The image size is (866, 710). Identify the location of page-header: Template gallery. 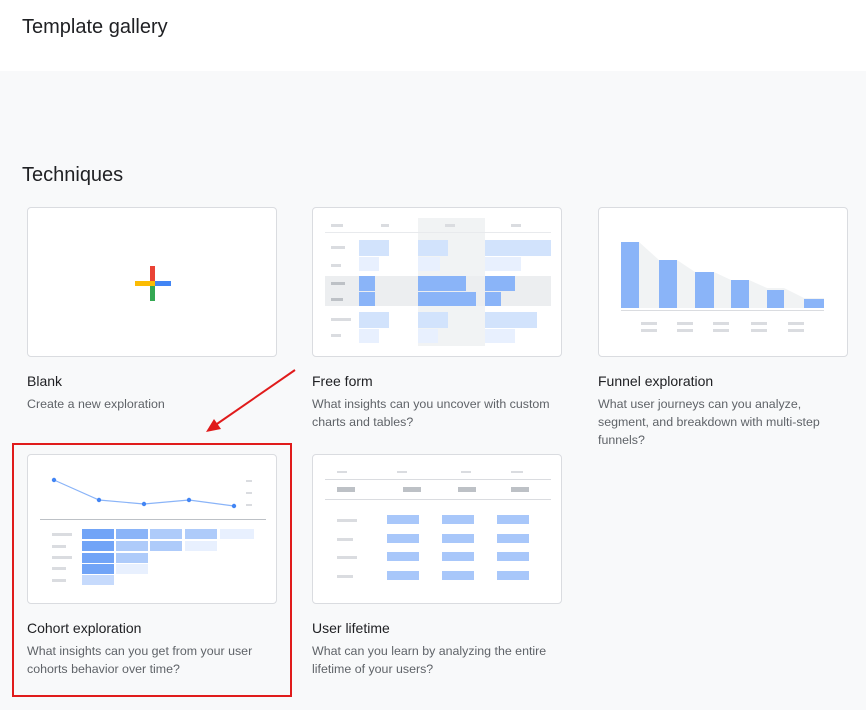
(433, 35).